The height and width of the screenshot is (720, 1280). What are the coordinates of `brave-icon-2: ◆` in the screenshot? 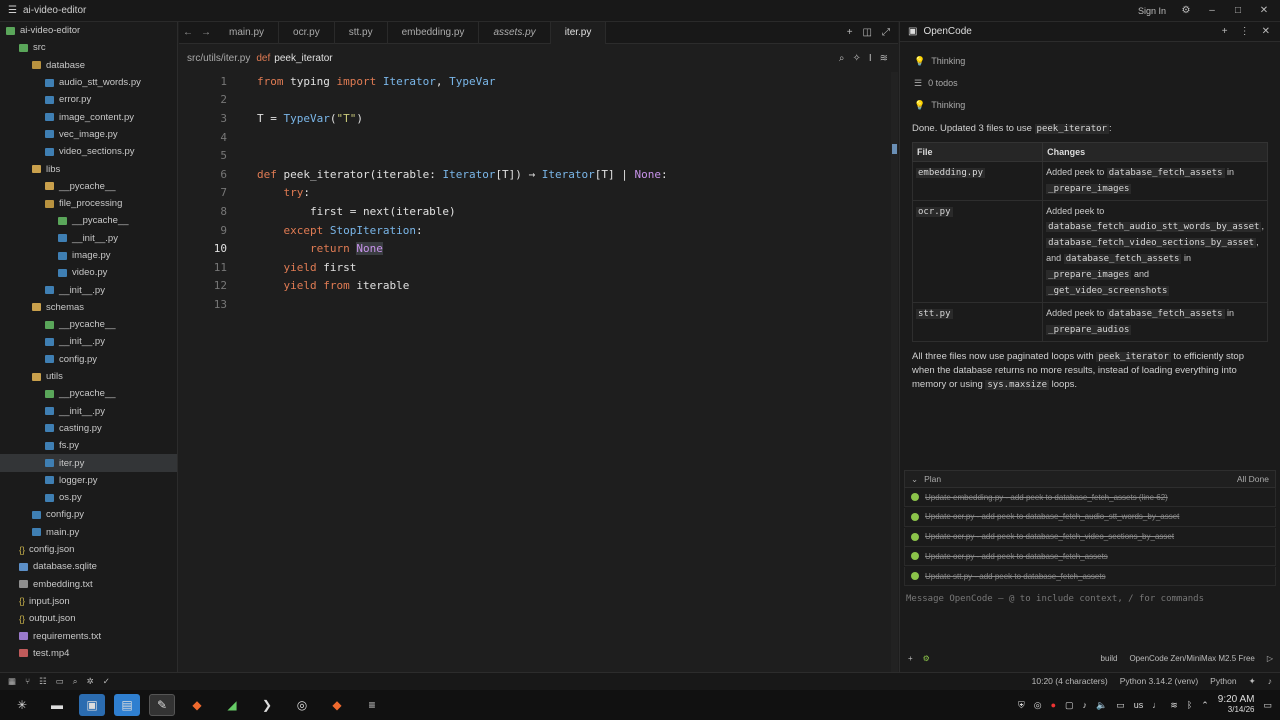 It's located at (337, 705).